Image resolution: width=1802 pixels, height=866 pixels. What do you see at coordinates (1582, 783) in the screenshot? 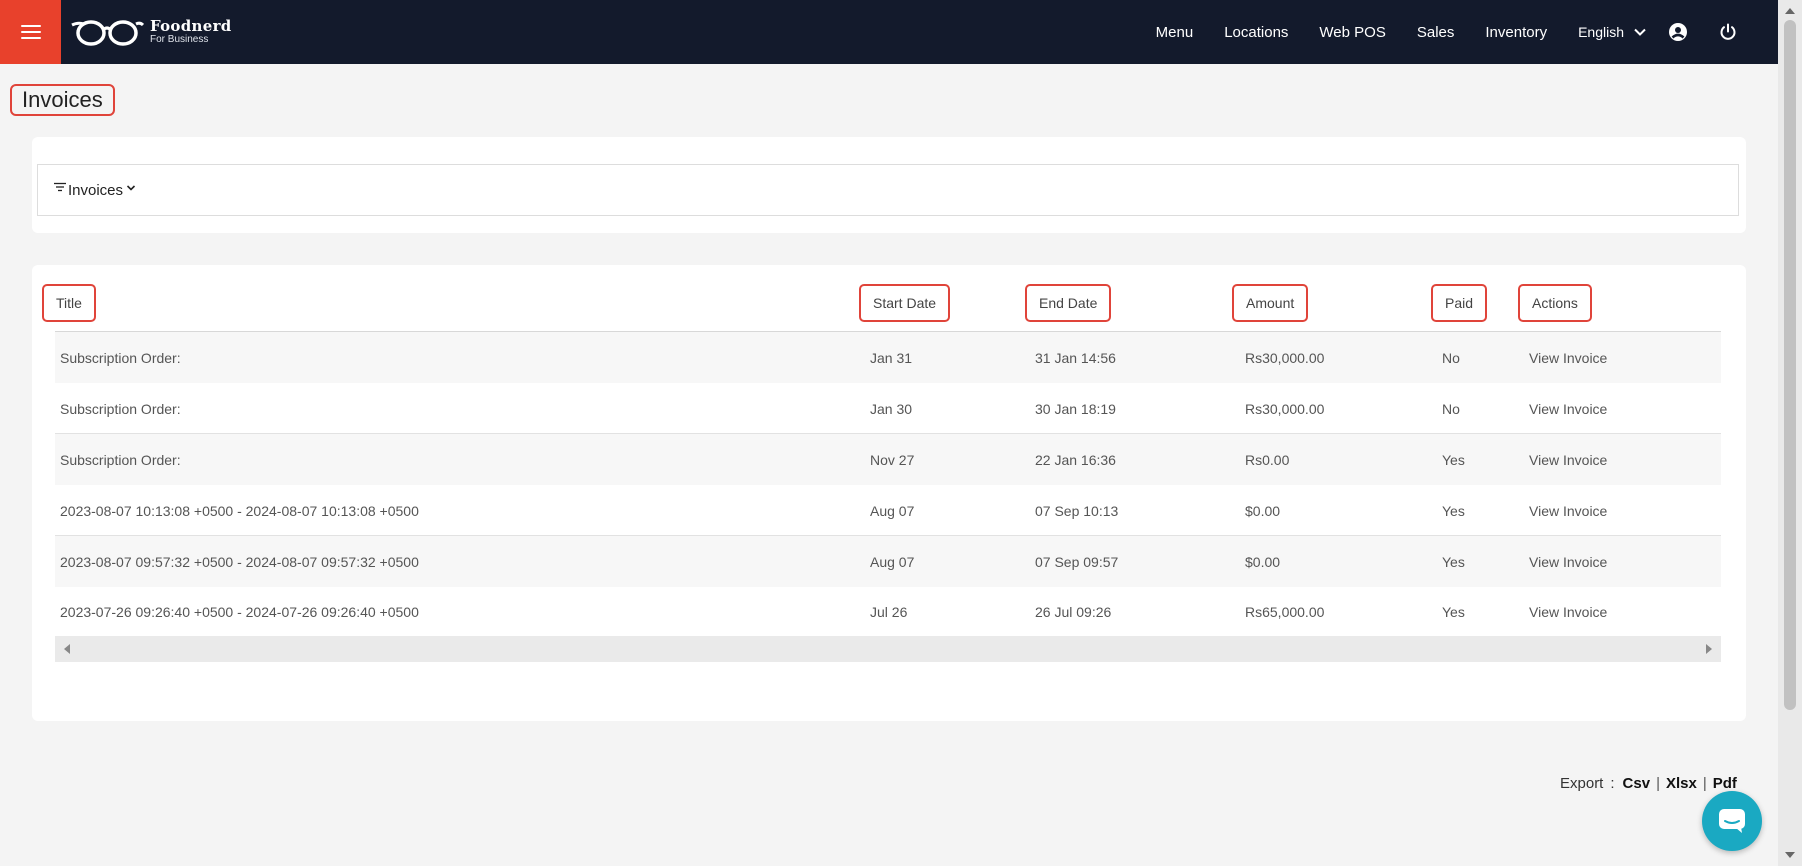
I see `export-label: Export` at bounding box center [1582, 783].